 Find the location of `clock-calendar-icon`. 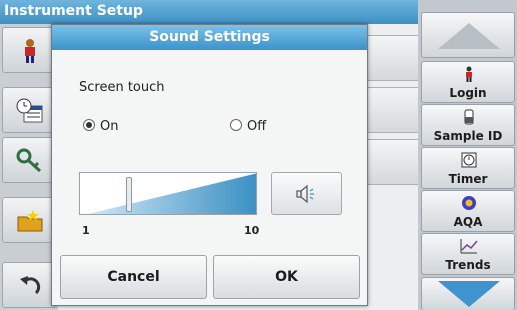

clock-calendar-icon is located at coordinates (29, 110).